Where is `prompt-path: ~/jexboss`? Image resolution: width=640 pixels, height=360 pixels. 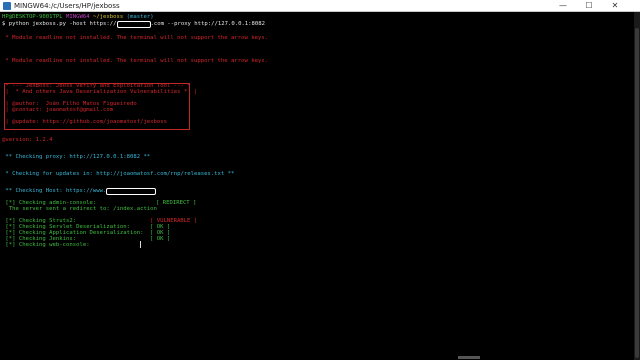 prompt-path: ~/jexboss is located at coordinates (108, 17).